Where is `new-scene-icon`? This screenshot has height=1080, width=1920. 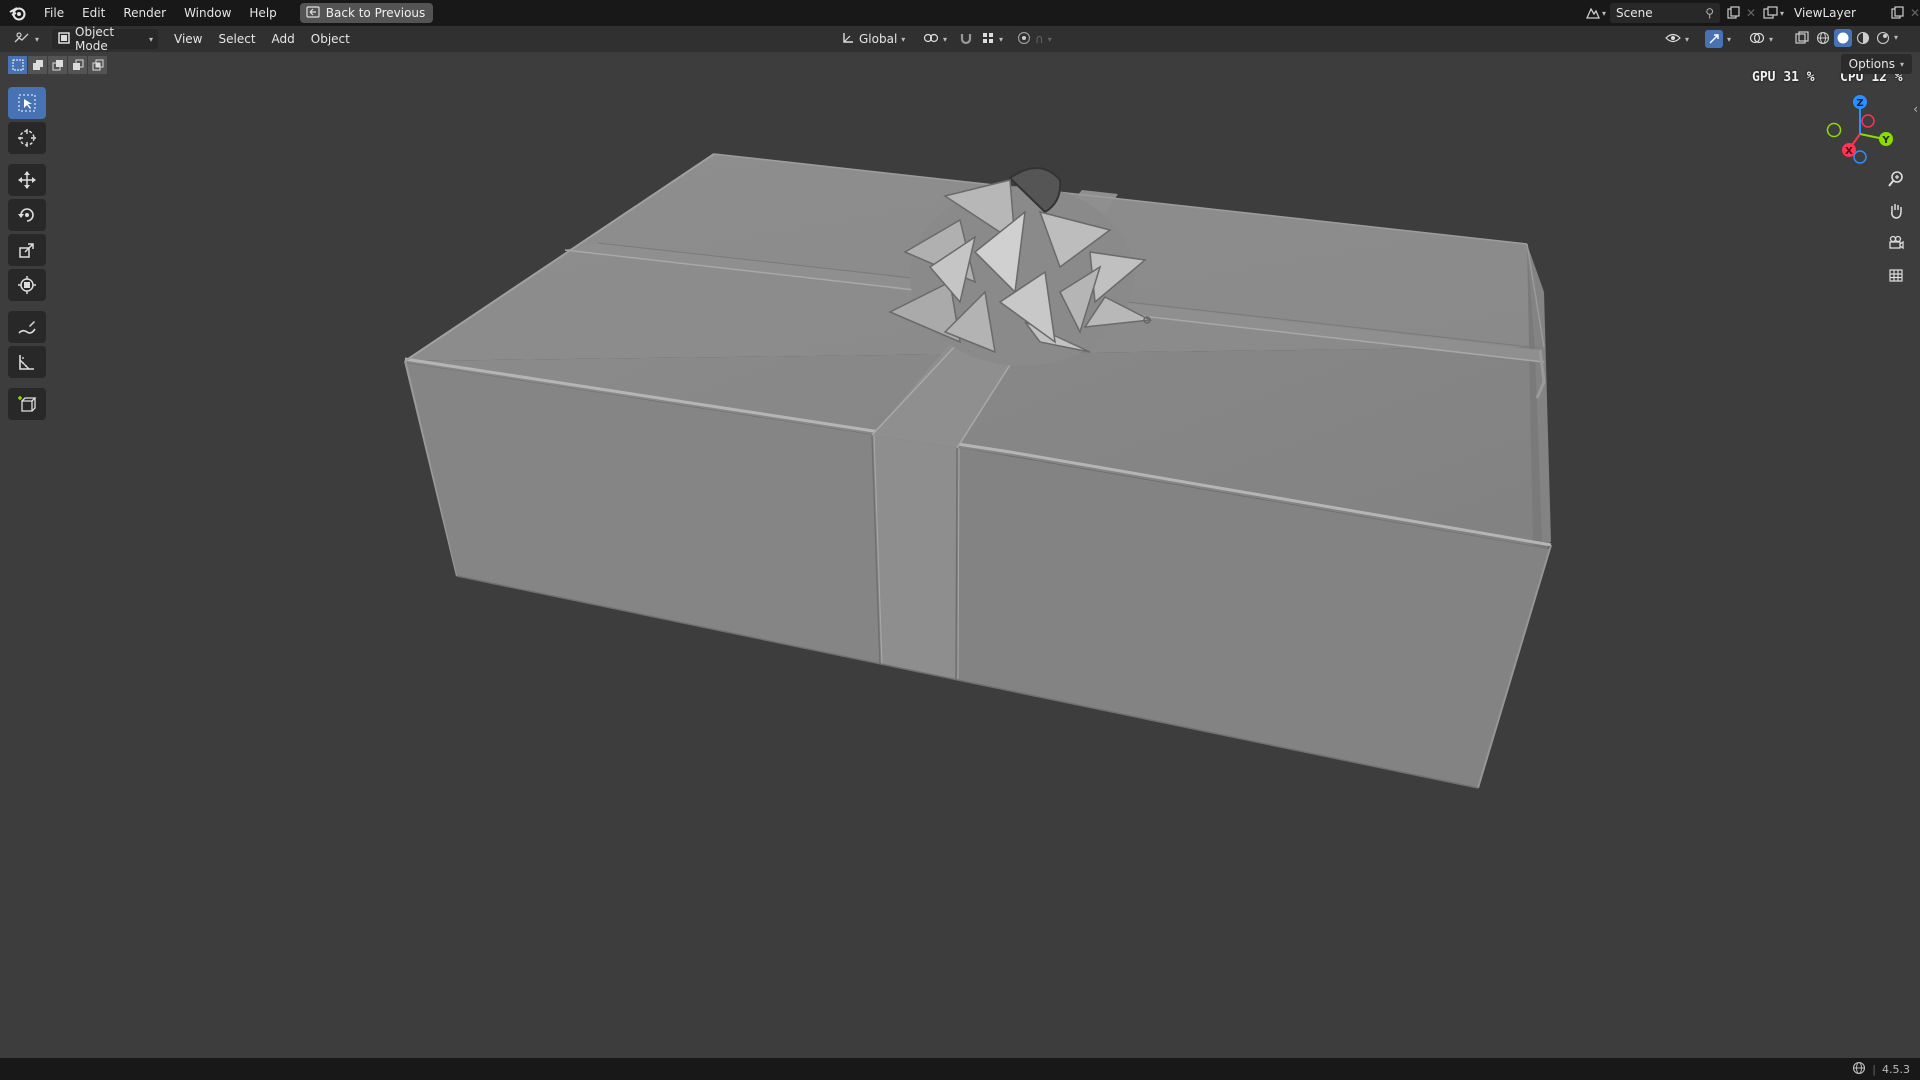
new-scene-icon is located at coordinates (1733, 13).